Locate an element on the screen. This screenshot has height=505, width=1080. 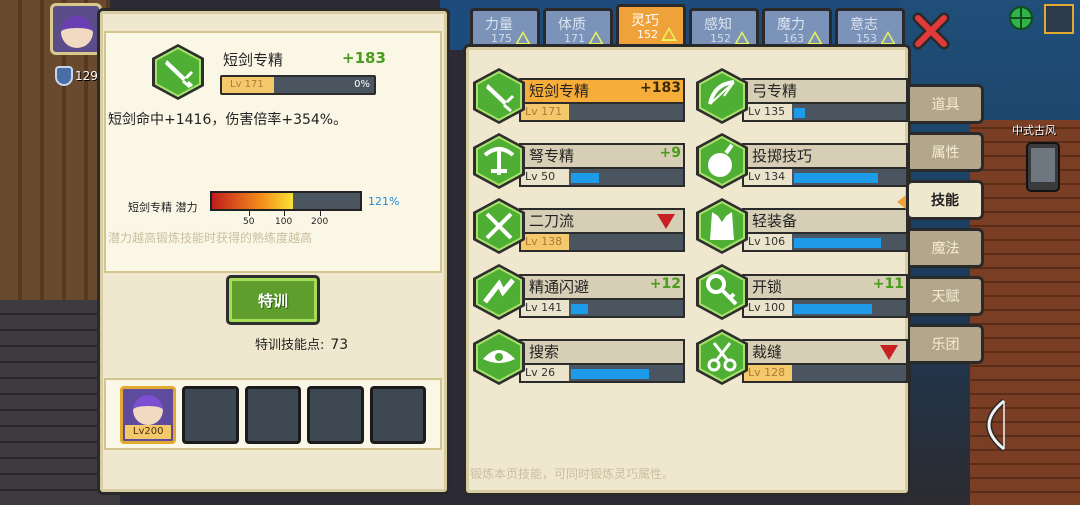
player-level-badge: 129 is located at coordinates (76, 76).